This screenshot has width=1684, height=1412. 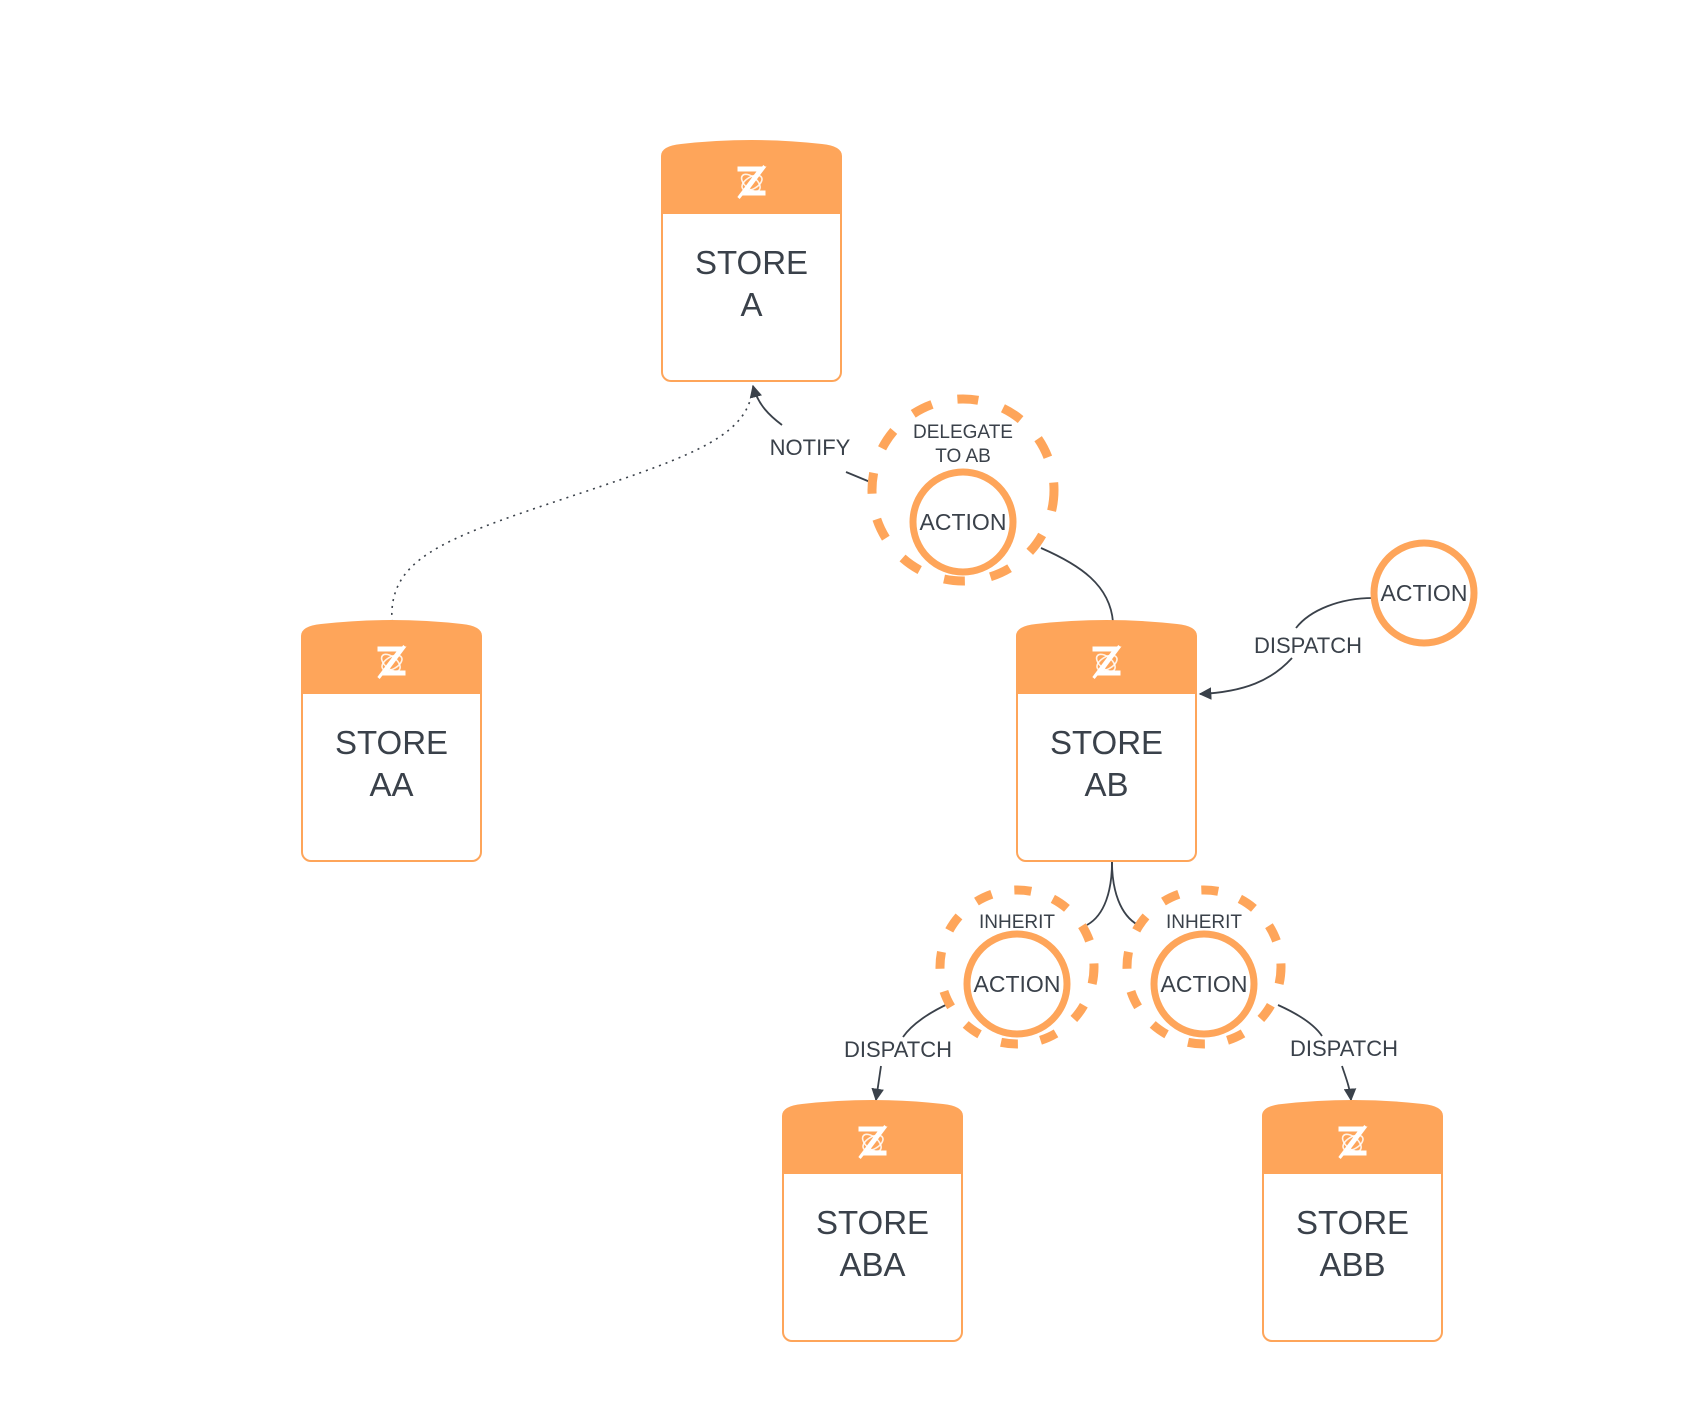 What do you see at coordinates (572, 507) in the screenshot?
I see `edge-aa-to-a` at bounding box center [572, 507].